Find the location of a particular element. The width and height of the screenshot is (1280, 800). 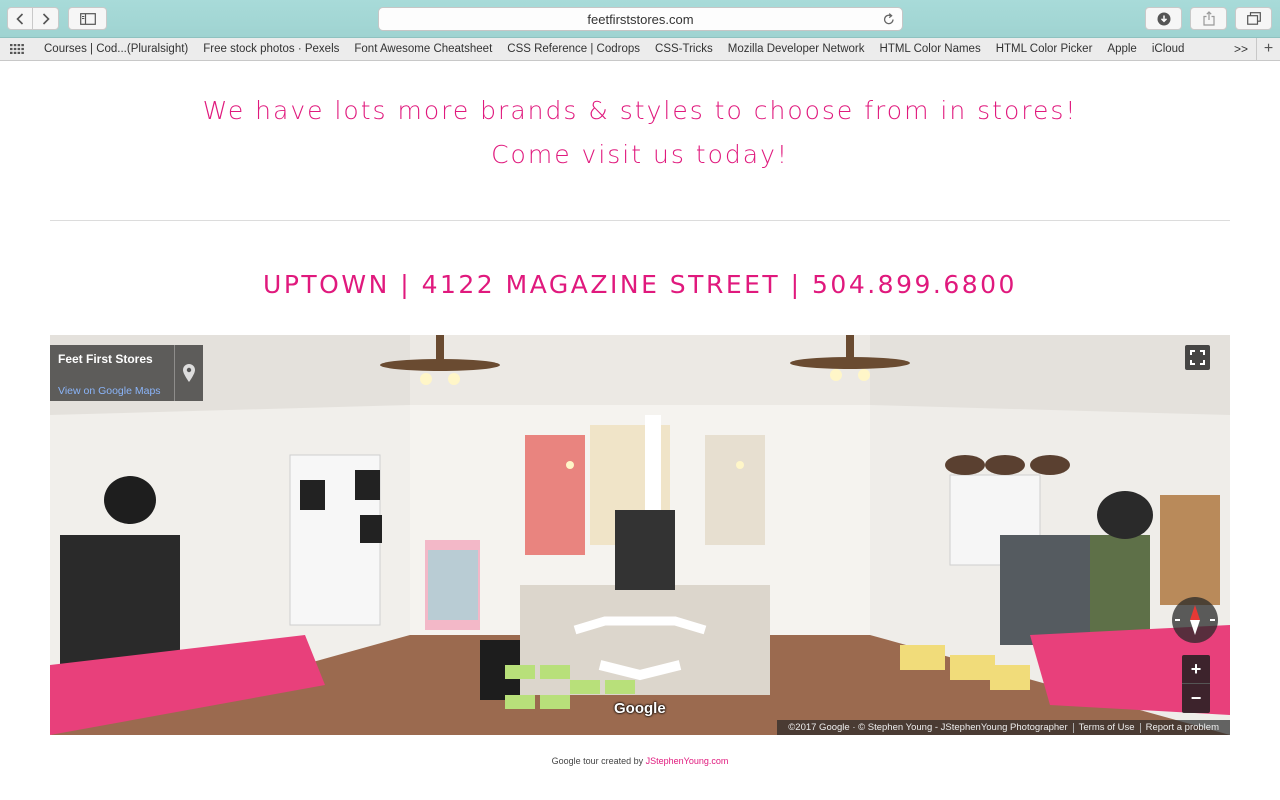

favorite-link: Apple is located at coordinates (1121, 49).